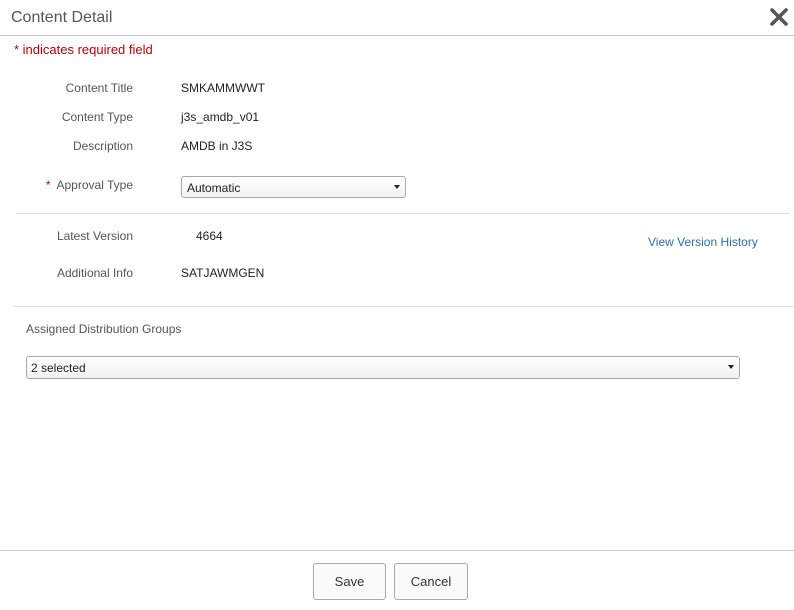  Describe the element at coordinates (99, 88) in the screenshot. I see `content-title-label: Content Title` at that location.